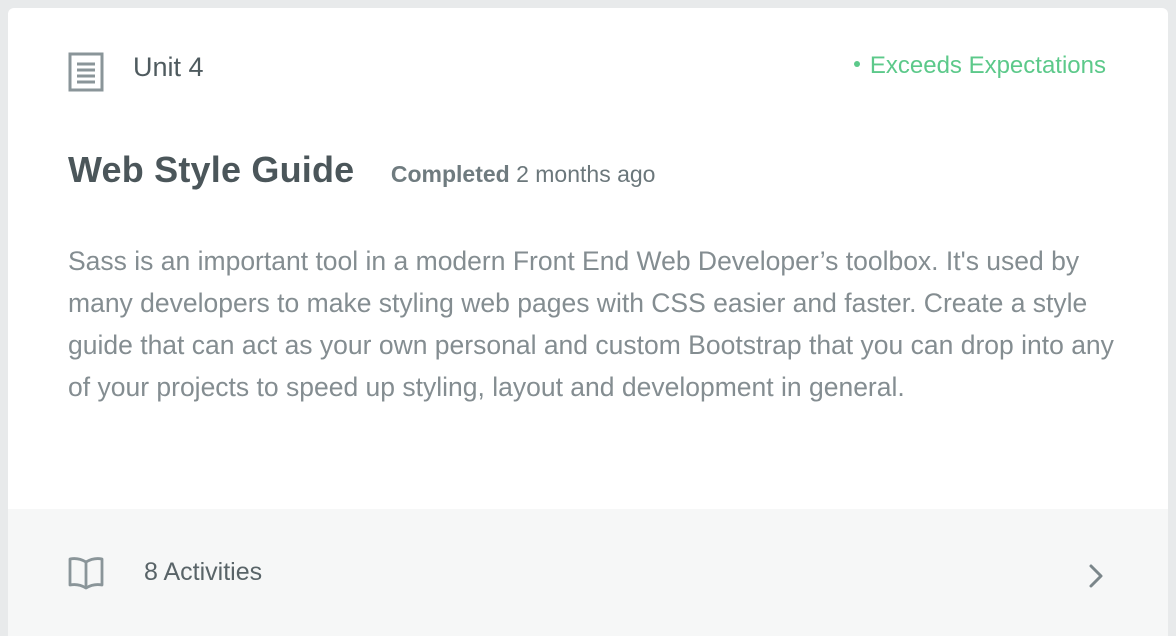  Describe the element at coordinates (586, 174) in the screenshot. I see `completed-time: 2 months ago` at that location.